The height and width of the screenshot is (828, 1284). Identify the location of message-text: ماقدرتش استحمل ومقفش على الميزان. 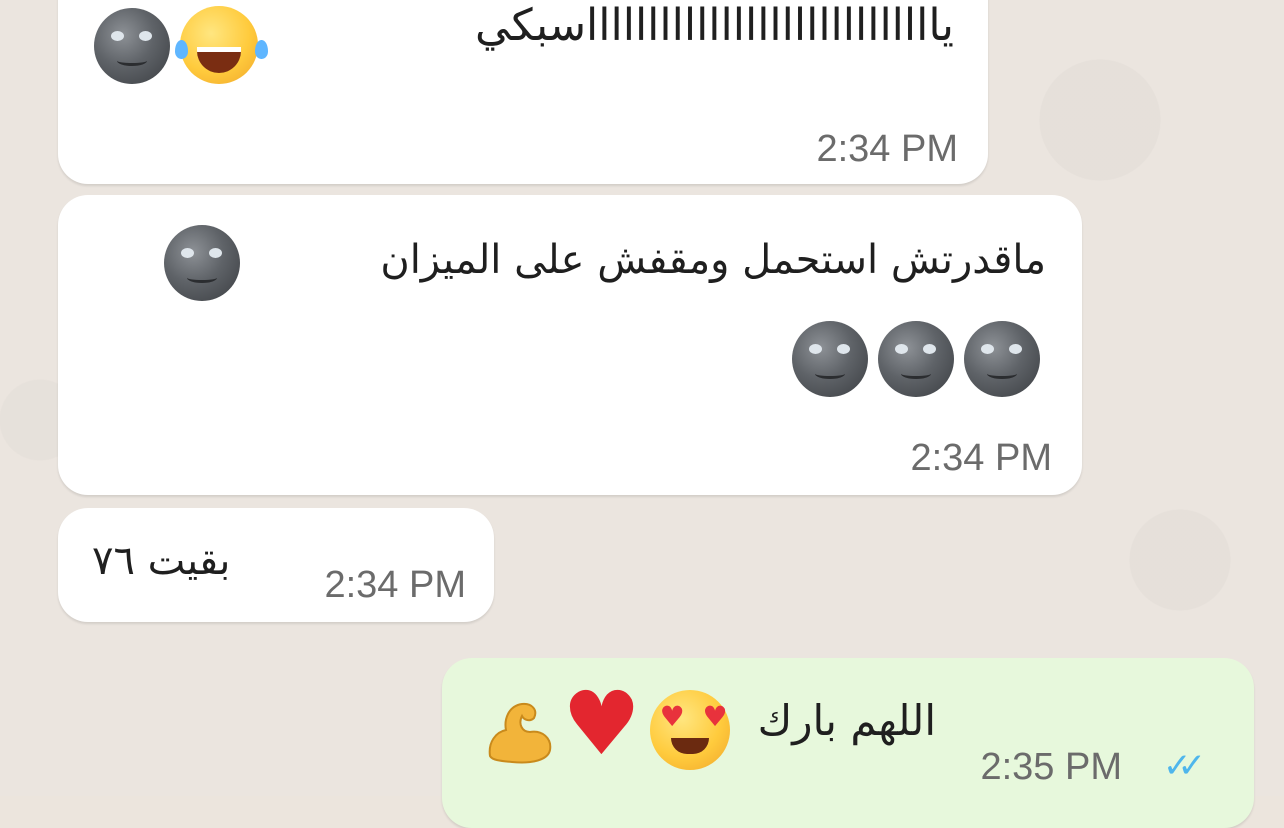
(713, 260).